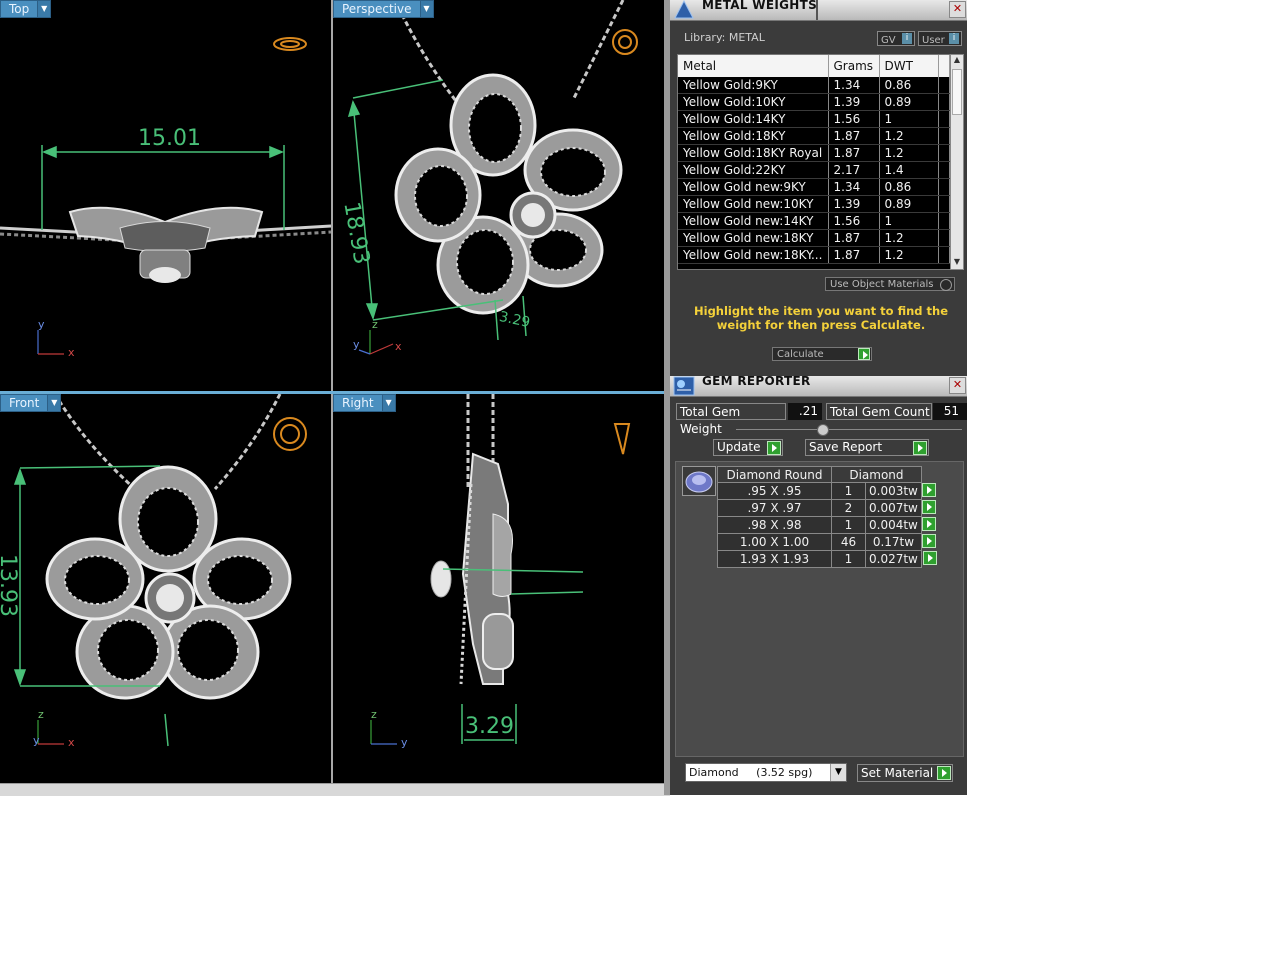 This screenshot has width=1280, height=960. I want to click on col-header-dwt: DWT, so click(909, 66).